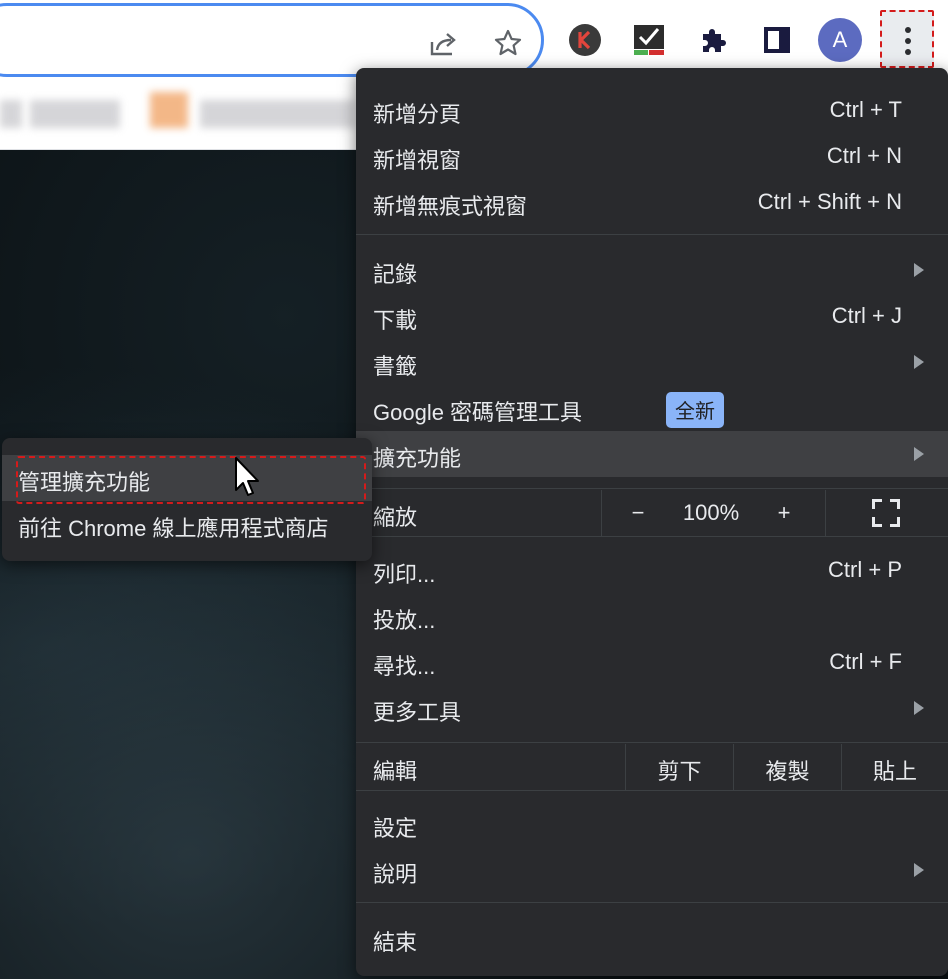  Describe the element at coordinates (652, 570) in the screenshot. I see `menu-item-print: 列印... Ctrl + P` at that location.